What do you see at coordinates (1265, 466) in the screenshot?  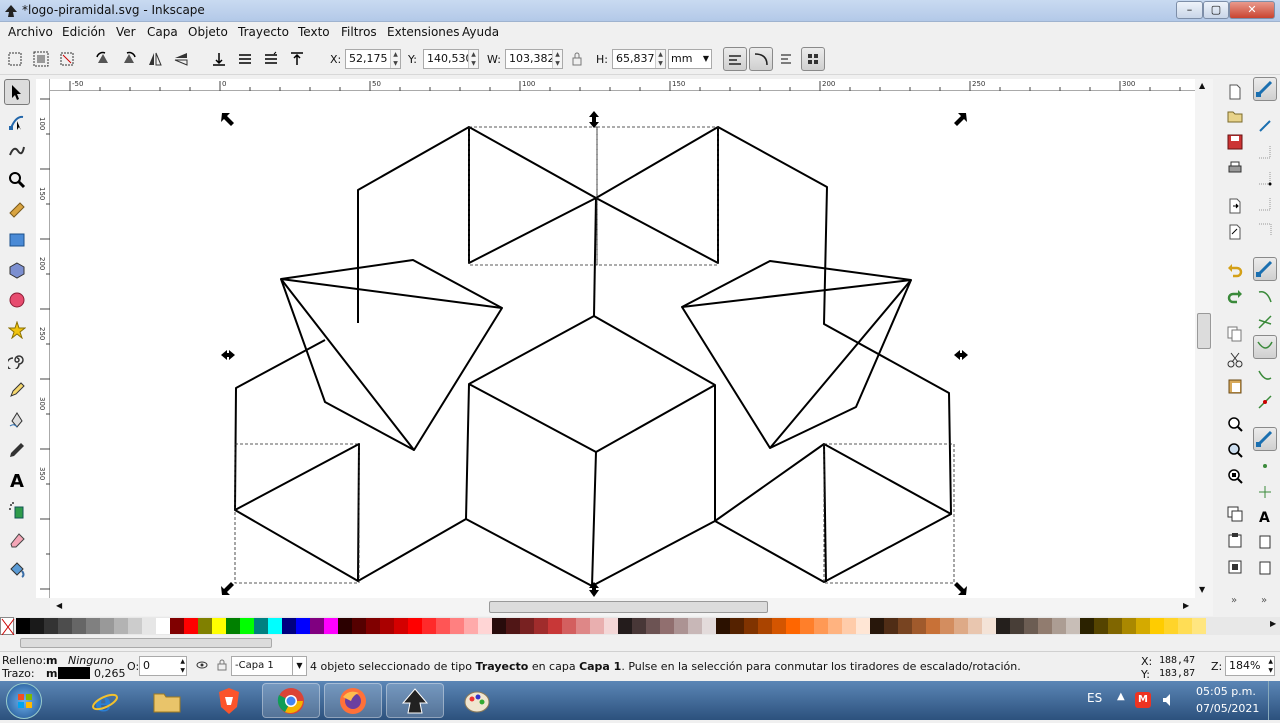 I see `snap-centers-icon` at bounding box center [1265, 466].